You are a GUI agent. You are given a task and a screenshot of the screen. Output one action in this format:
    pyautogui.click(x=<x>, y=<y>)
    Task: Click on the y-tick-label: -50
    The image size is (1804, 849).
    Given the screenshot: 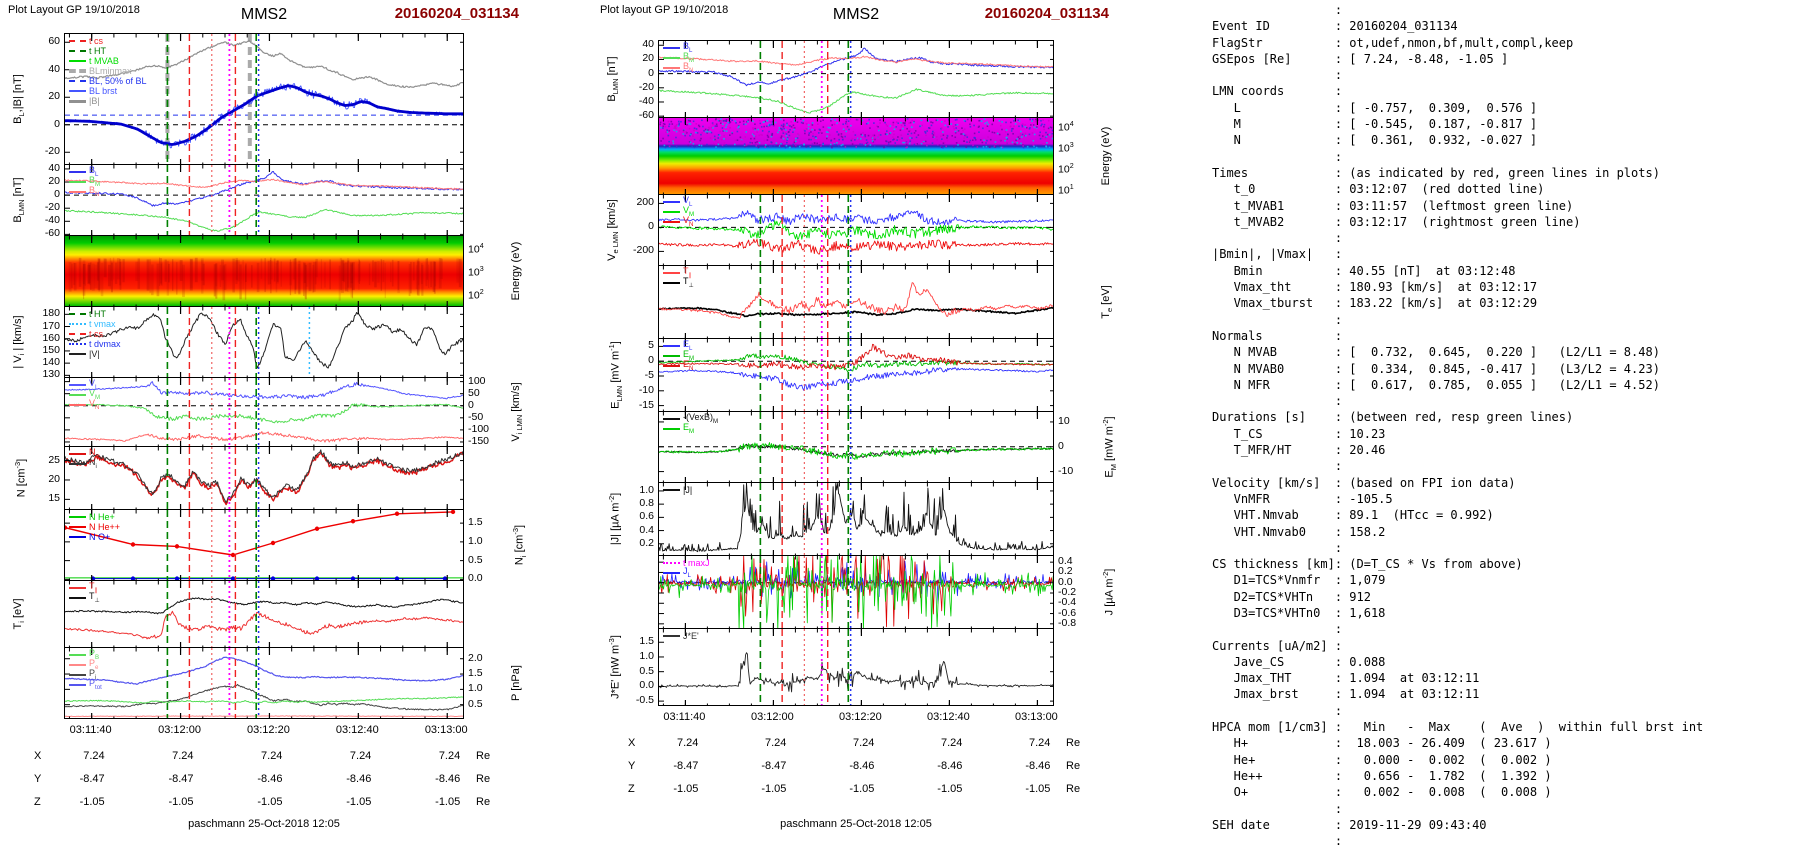 What is the action you would take?
    pyautogui.click(x=476, y=416)
    